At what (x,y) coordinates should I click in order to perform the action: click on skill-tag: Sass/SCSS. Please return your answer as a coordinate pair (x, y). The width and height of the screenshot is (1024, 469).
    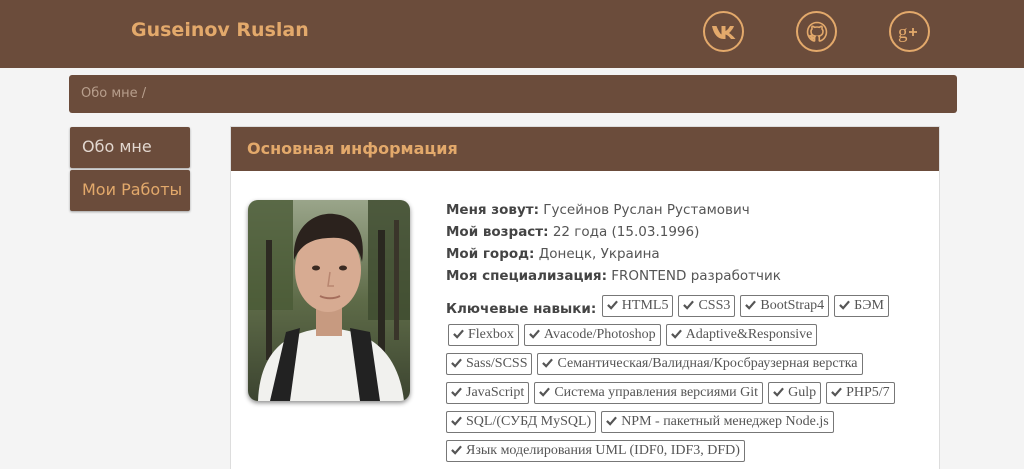
    Looking at the image, I should click on (489, 364).